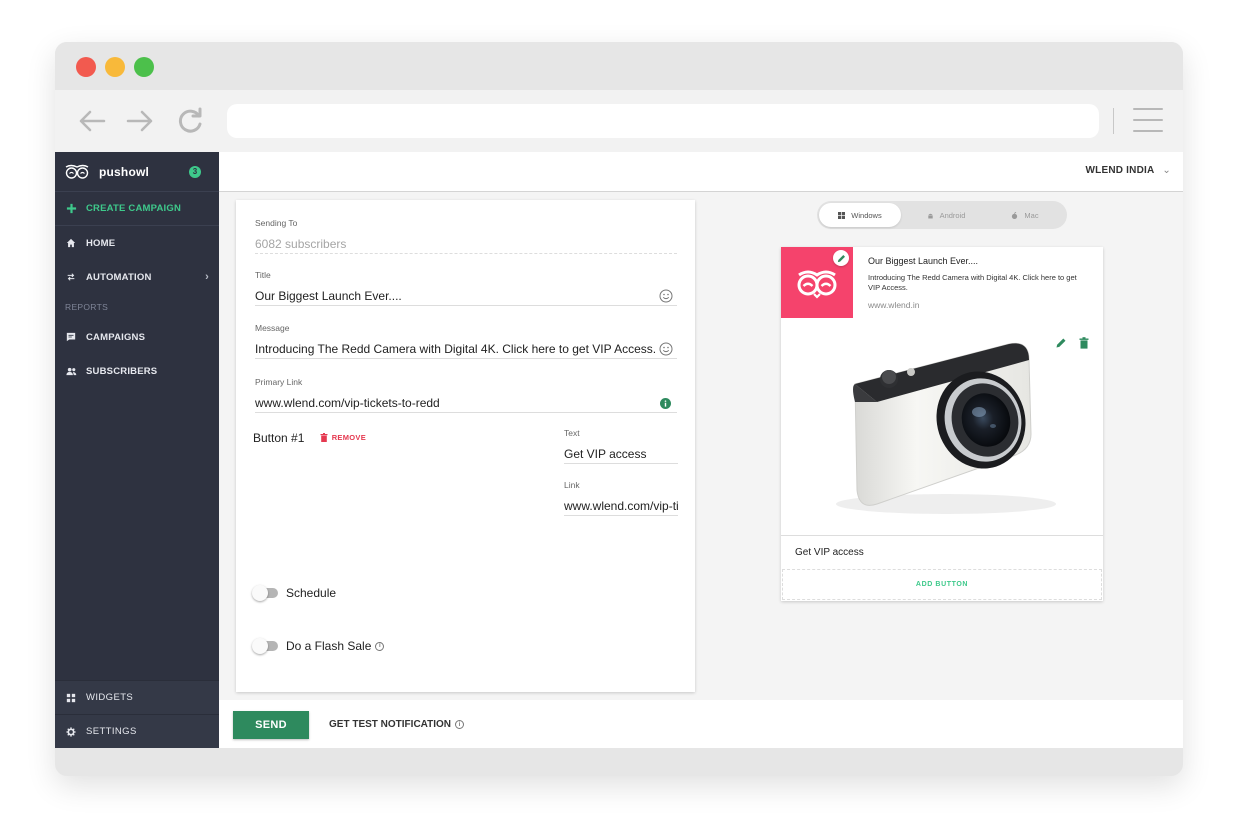 Image resolution: width=1240 pixels, height=820 pixels. Describe the element at coordinates (621, 506) in the screenshot. I see `button-link-input: www.wlend.com/vip-ti` at that location.